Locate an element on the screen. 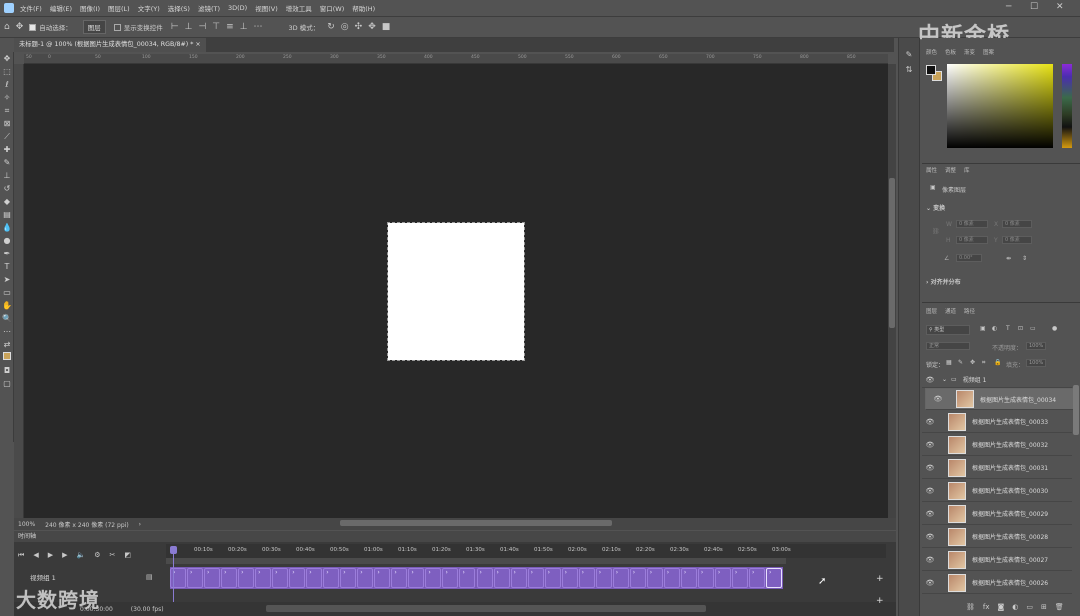  hand-tool-icon: ✋ is located at coordinates (7, 305).